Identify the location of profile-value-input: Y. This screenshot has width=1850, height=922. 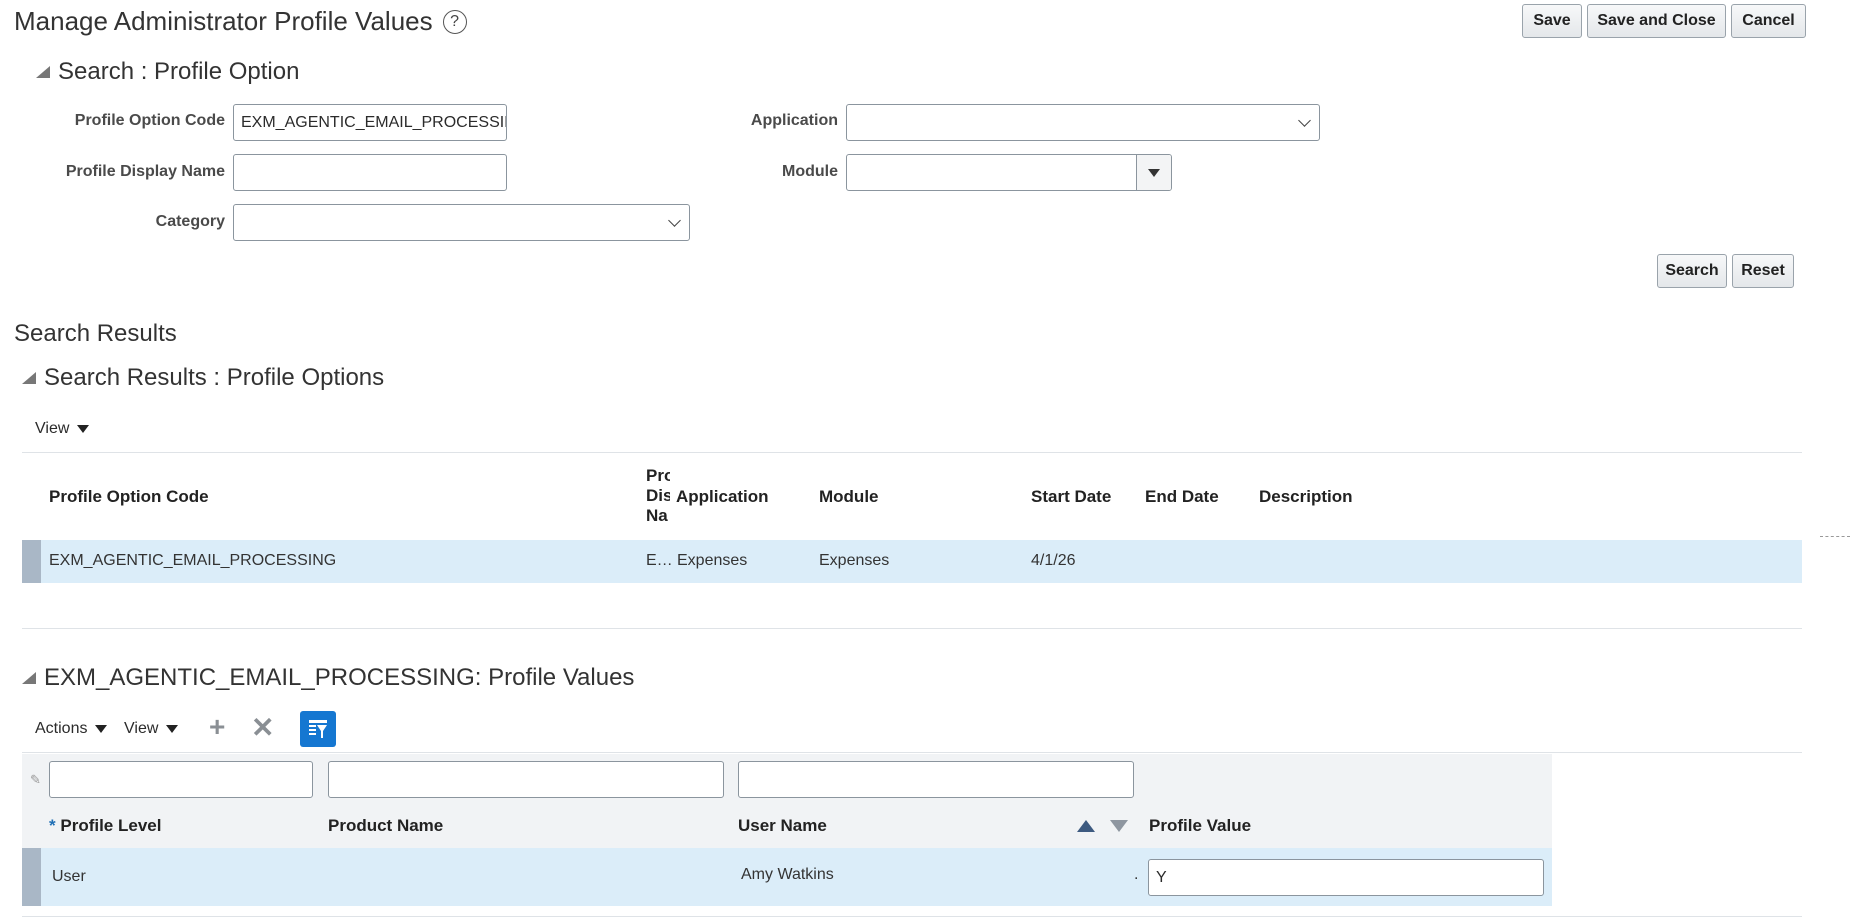
(1346, 877).